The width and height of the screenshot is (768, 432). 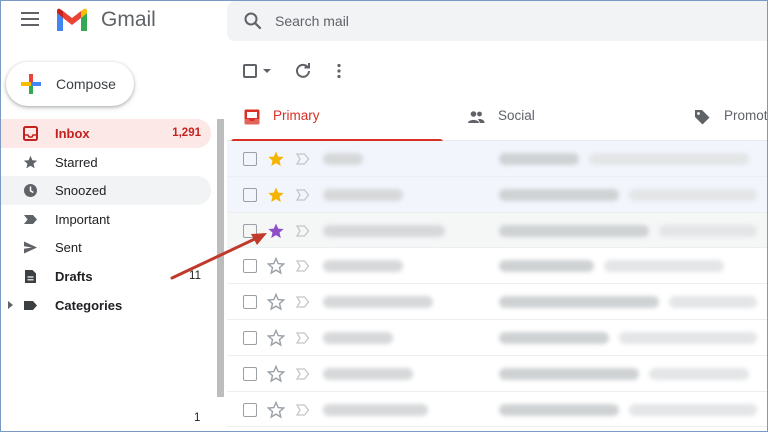 I want to click on search-bar, so click(x=497, y=21).